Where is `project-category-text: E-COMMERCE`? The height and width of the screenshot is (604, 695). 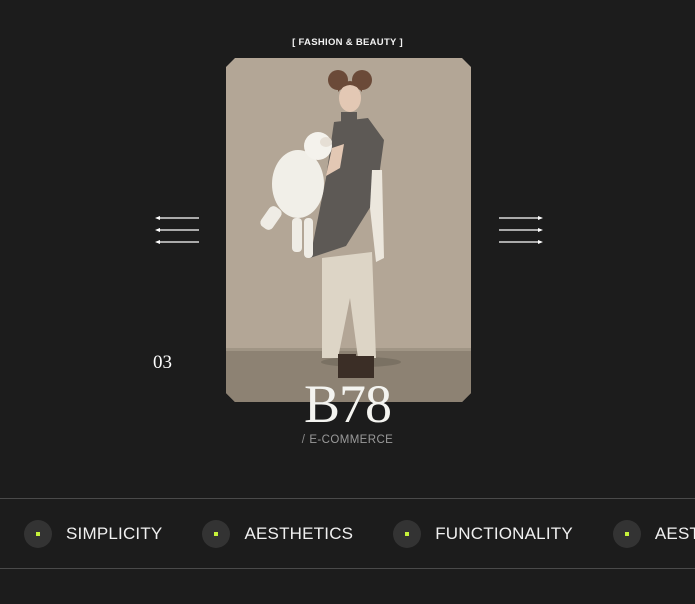
project-category-text: E-COMMERCE is located at coordinates (351, 440).